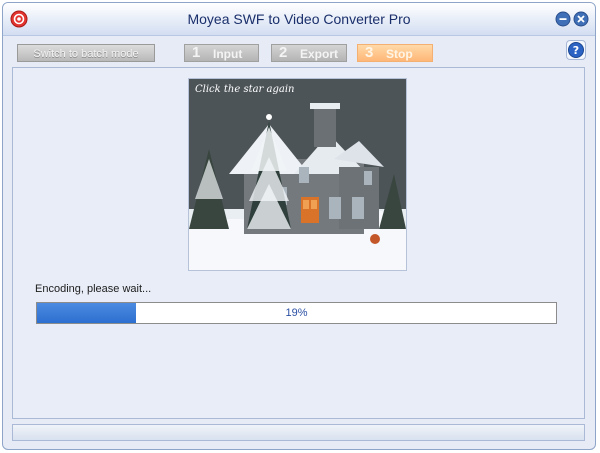 This screenshot has width=600, height=453. What do you see at coordinates (298, 432) in the screenshot?
I see `status-bar` at bounding box center [298, 432].